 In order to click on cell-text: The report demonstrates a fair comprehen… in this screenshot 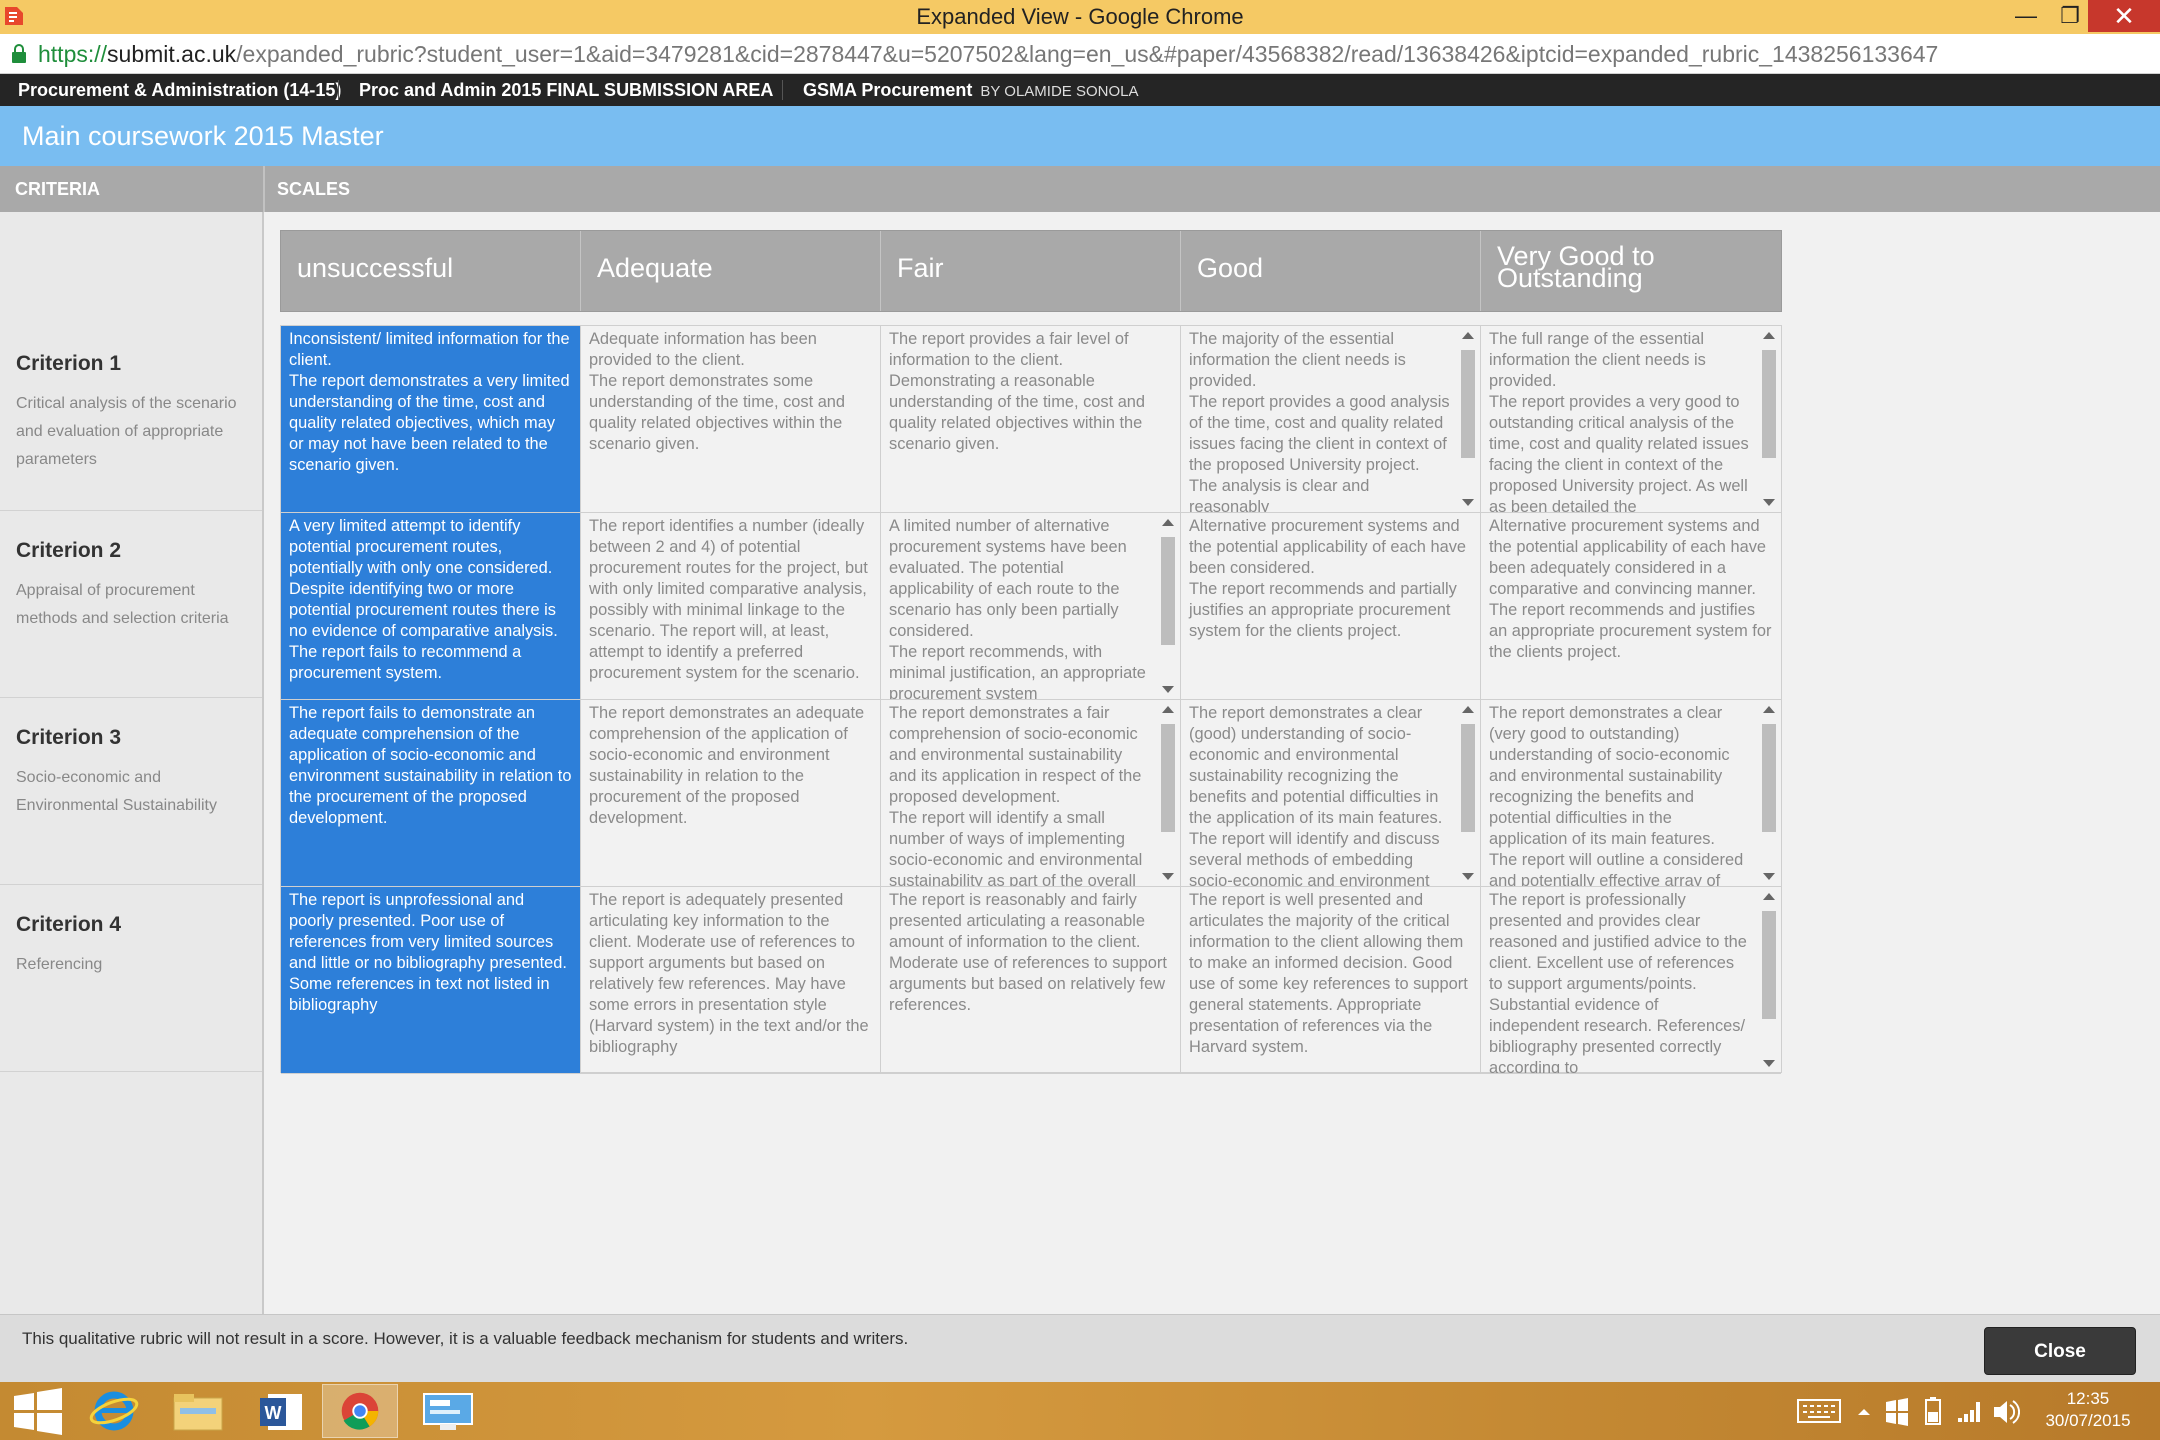, I will do `click(1016, 795)`.